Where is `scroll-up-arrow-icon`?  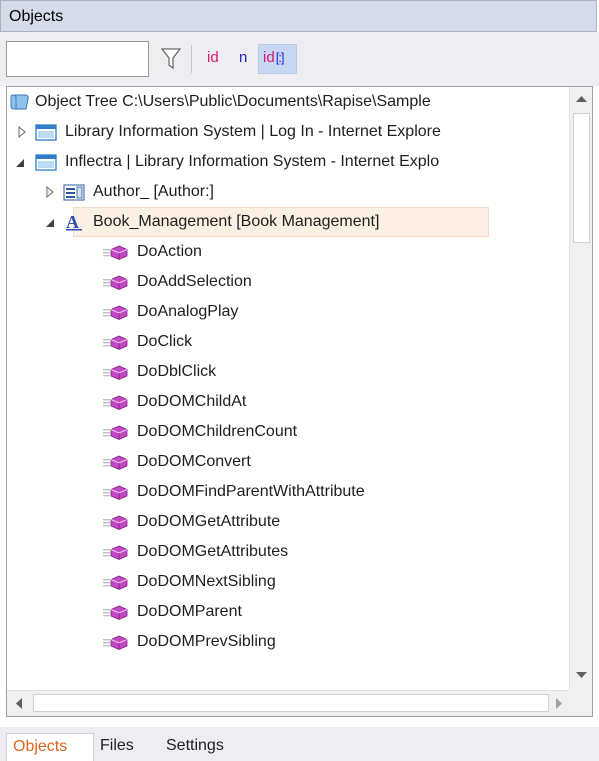
scroll-up-arrow-icon is located at coordinates (581, 99).